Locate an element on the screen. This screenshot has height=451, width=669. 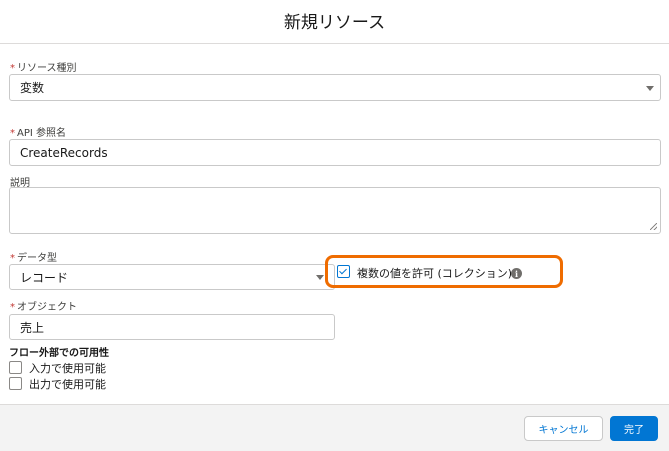
object-value: 売上 is located at coordinates (32, 327).